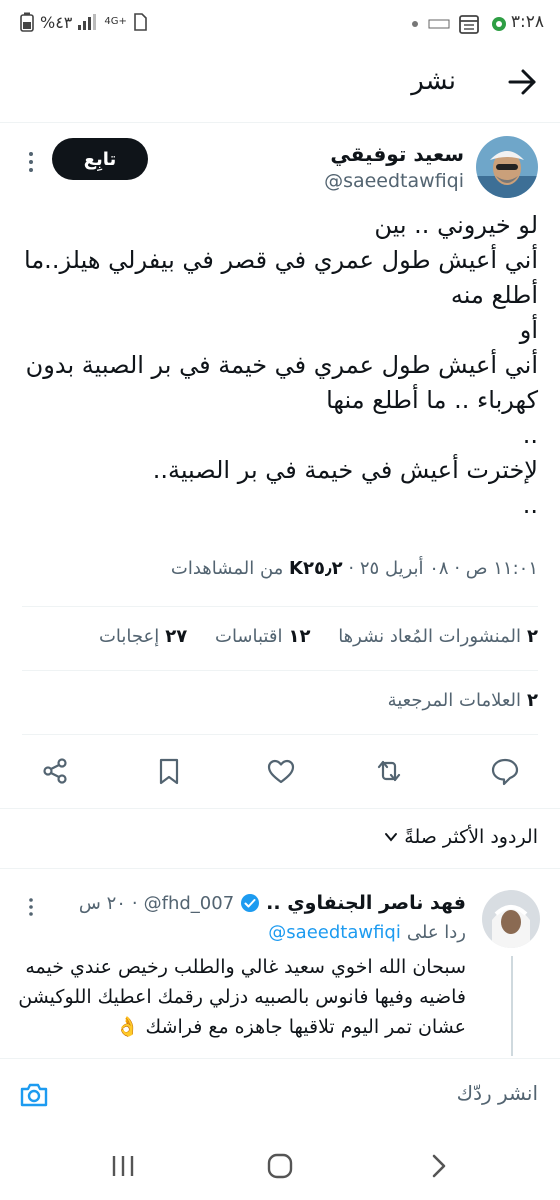 This screenshot has height=1200, width=560. What do you see at coordinates (389, 771) in the screenshot?
I see `retweet-icon` at bounding box center [389, 771].